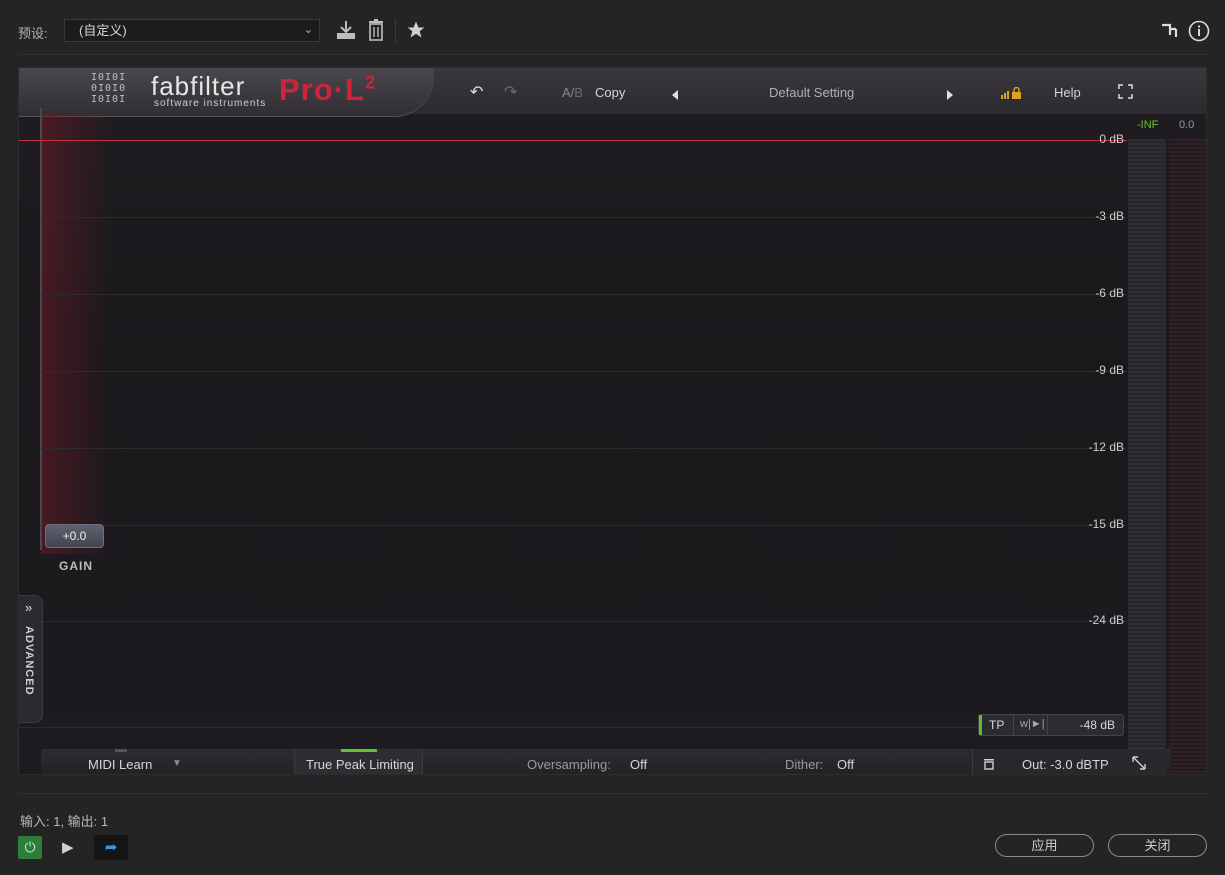 This screenshot has height=875, width=1225. I want to click on double-chevron-right-icon: », so click(29, 607).